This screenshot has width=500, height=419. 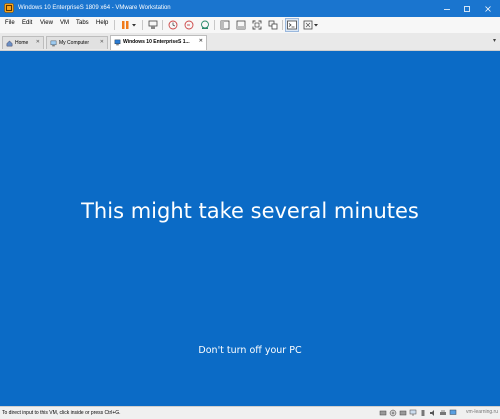 I want to click on unity-icon, so click(x=273, y=25).